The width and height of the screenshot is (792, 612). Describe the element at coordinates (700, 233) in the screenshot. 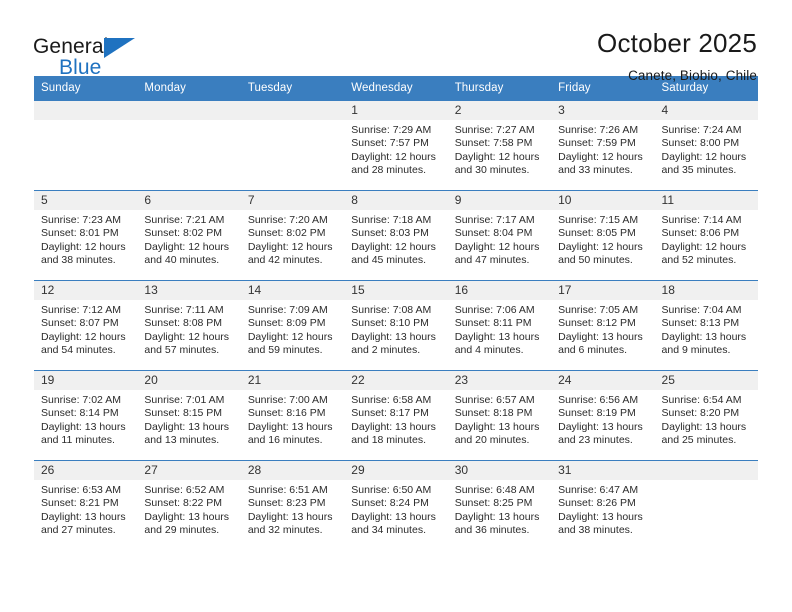

I see `sunset-time: Sunset: 8:06 PM` at that location.